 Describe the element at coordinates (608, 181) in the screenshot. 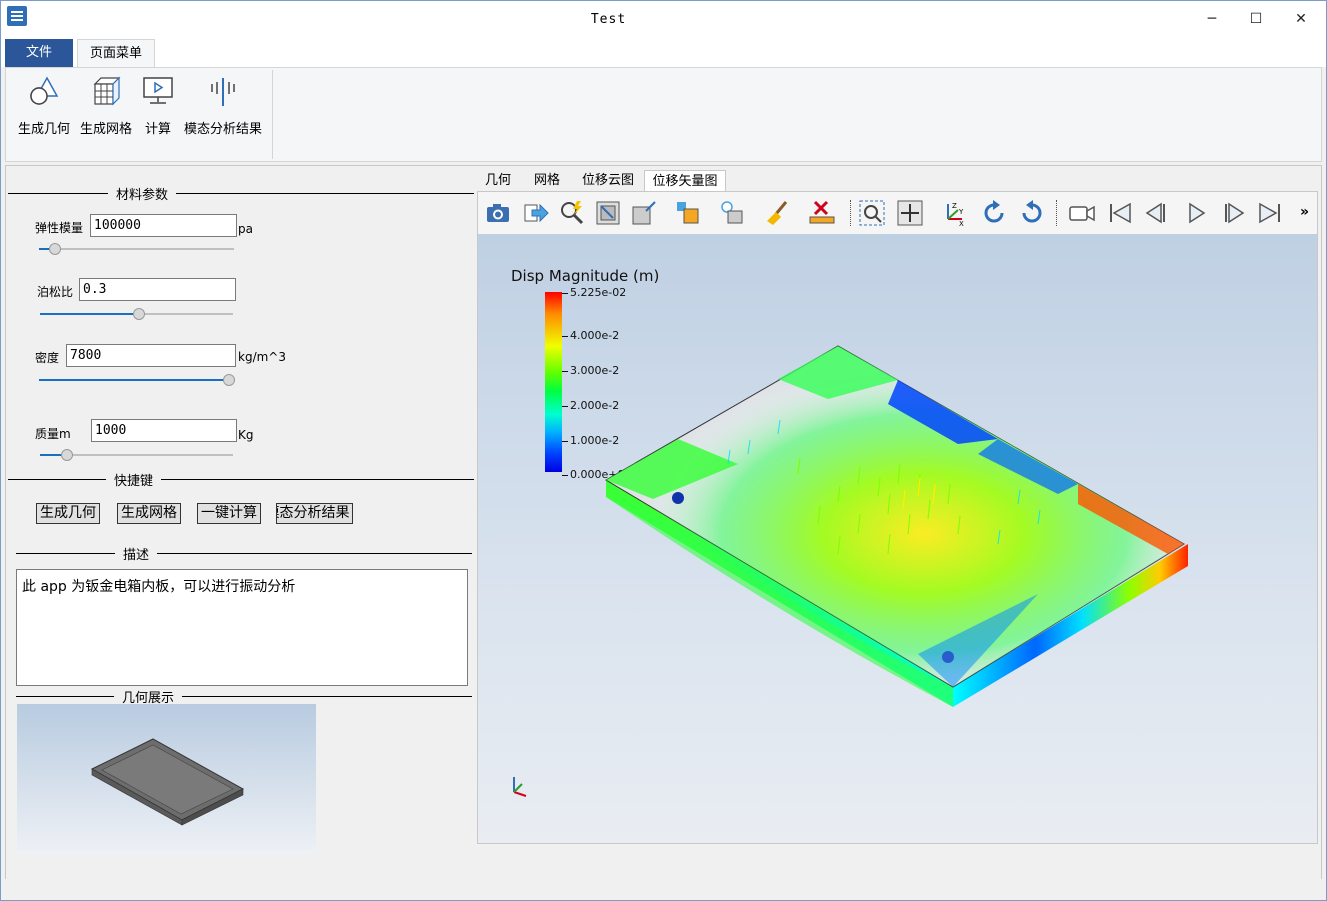

I see `tab-displacement-contour: 位移云图` at that location.